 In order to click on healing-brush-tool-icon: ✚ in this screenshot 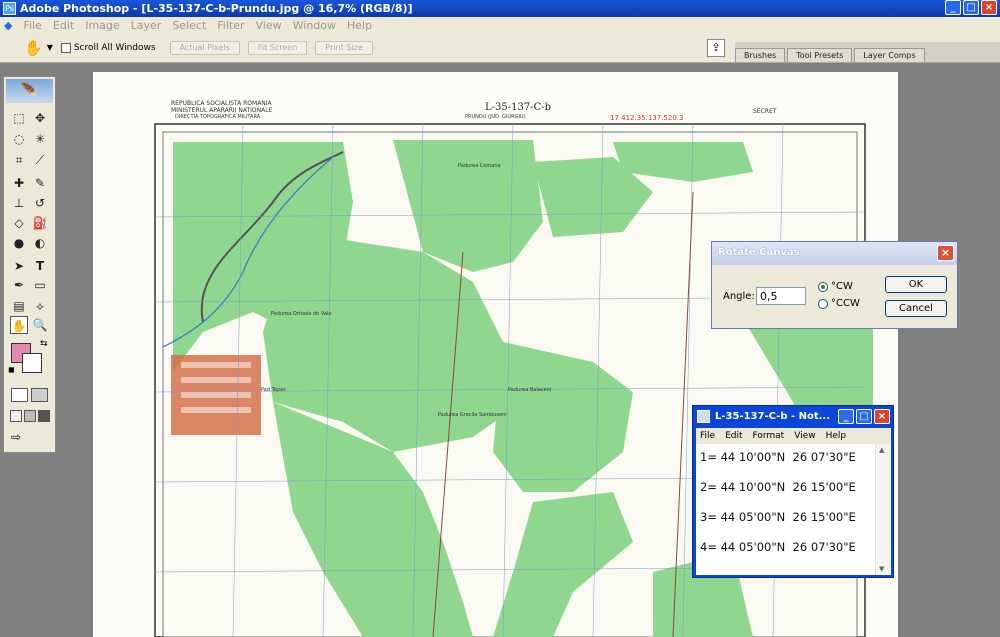, I will do `click(19, 183)`.